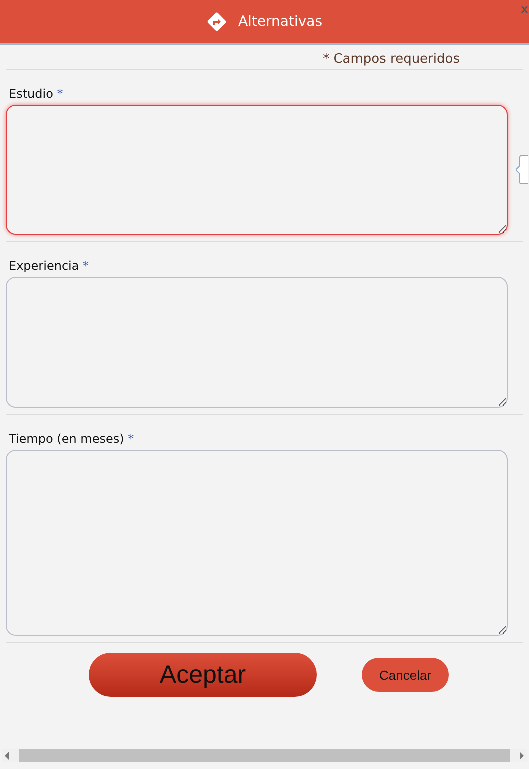  I want to click on close-button: x, so click(524, 9).